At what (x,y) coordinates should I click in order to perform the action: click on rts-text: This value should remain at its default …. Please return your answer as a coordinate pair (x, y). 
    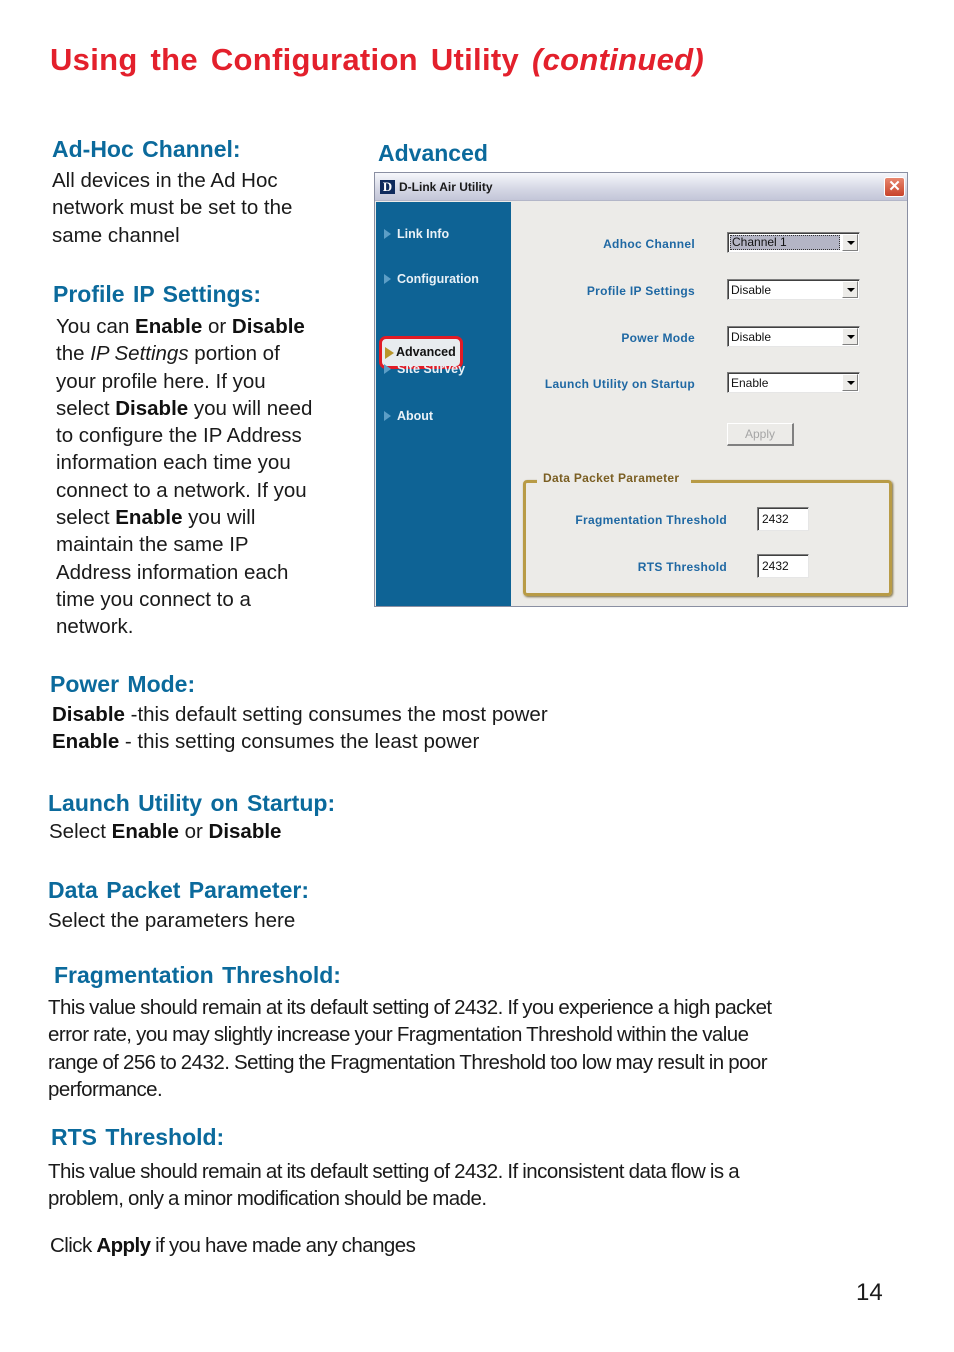
    Looking at the image, I should click on (394, 1185).